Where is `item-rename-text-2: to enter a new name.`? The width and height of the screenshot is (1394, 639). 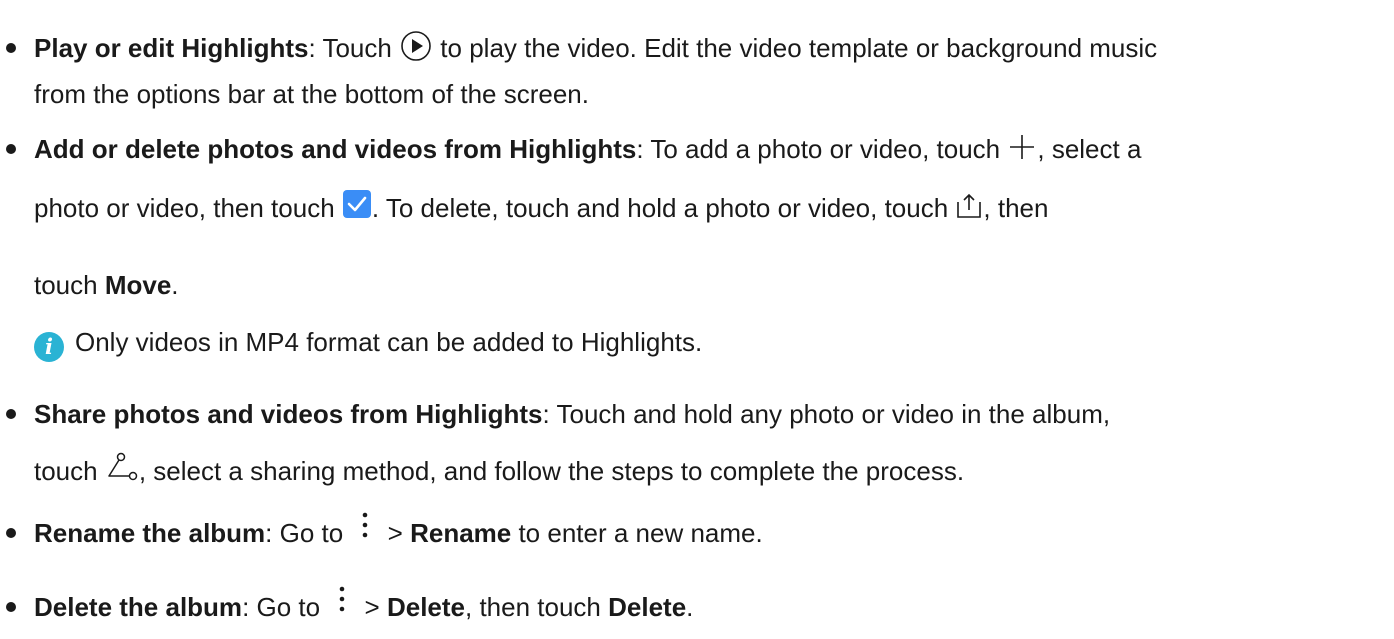 item-rename-text-2: to enter a new name. is located at coordinates (637, 533).